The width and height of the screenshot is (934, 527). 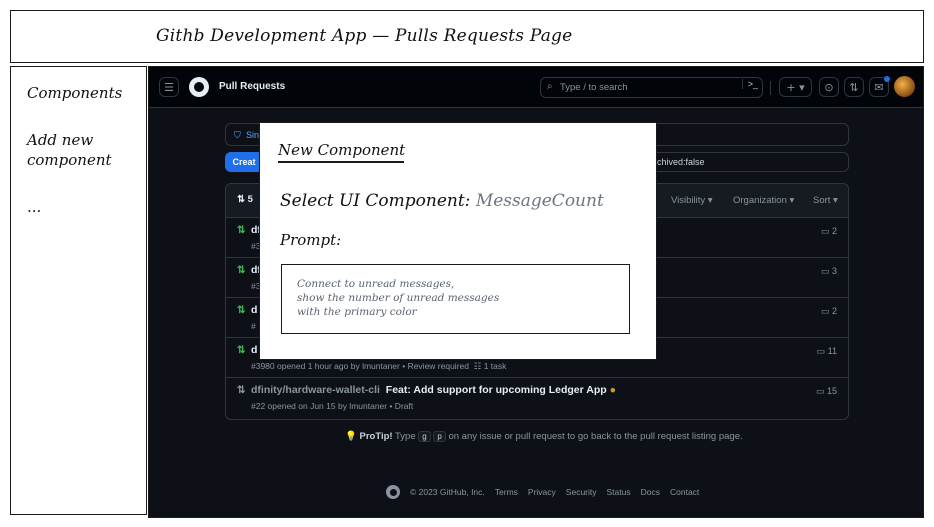 I want to click on avatar, so click(x=904, y=86).